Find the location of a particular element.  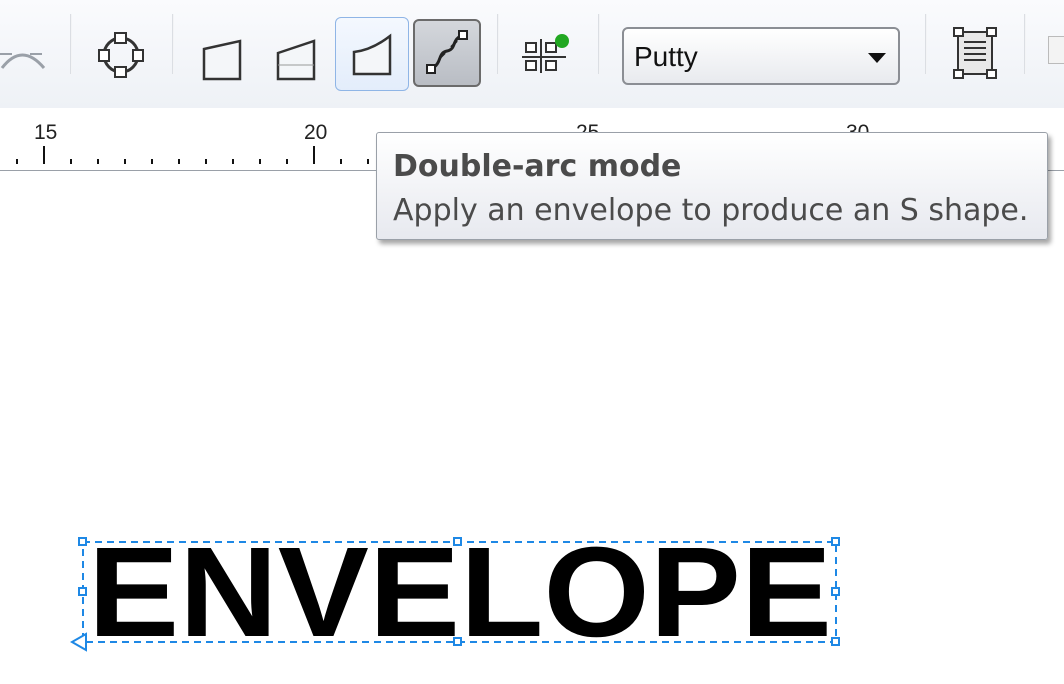

tooltip-description: Apply an envelope to produce an S shape. is located at coordinates (711, 210).